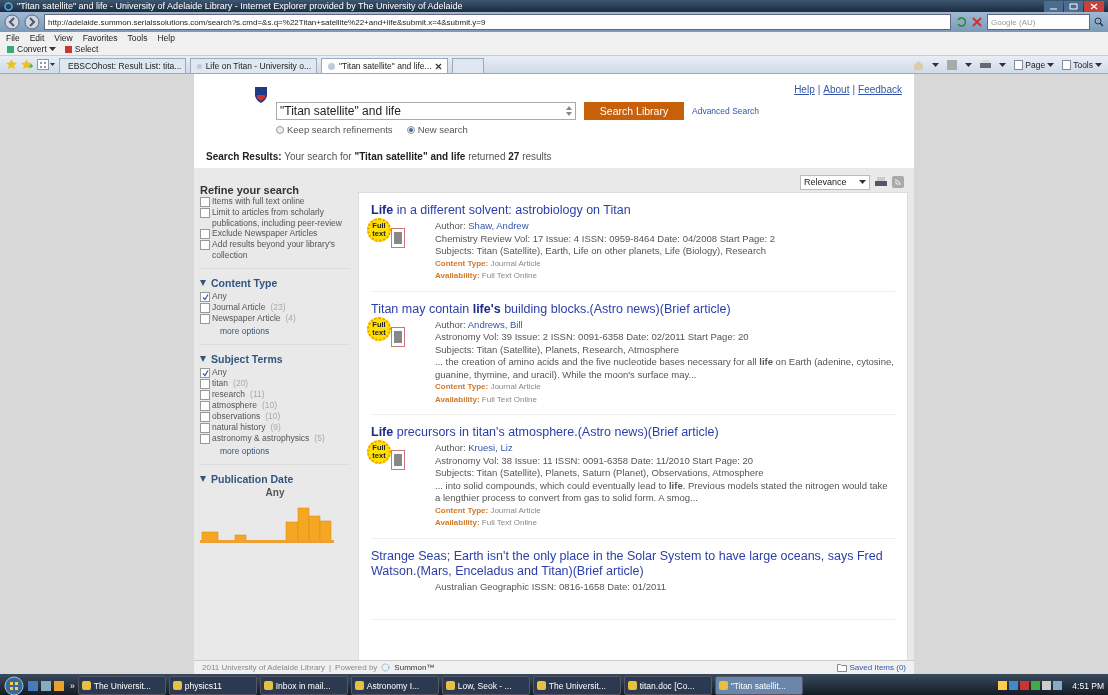 The width and height of the screenshot is (1108, 695). What do you see at coordinates (497, 22) in the screenshot?
I see `address-field: http://adelaide.summon.serialssolutions.com/search?s.cmd=&s.q=%22Titan+satellite%22+and+life&submit.x=4&submit.y=9` at bounding box center [497, 22].